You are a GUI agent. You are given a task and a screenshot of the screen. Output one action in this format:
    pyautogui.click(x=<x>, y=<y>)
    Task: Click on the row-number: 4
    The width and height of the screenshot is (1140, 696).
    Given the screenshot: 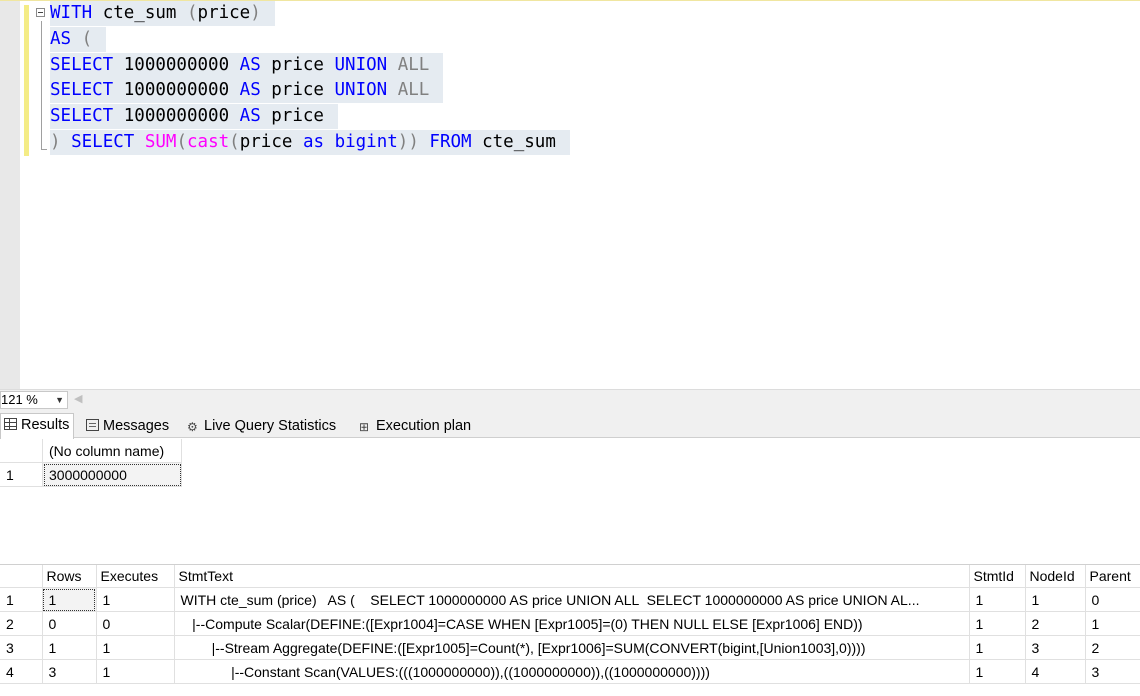 What is the action you would take?
    pyautogui.click(x=21, y=671)
    